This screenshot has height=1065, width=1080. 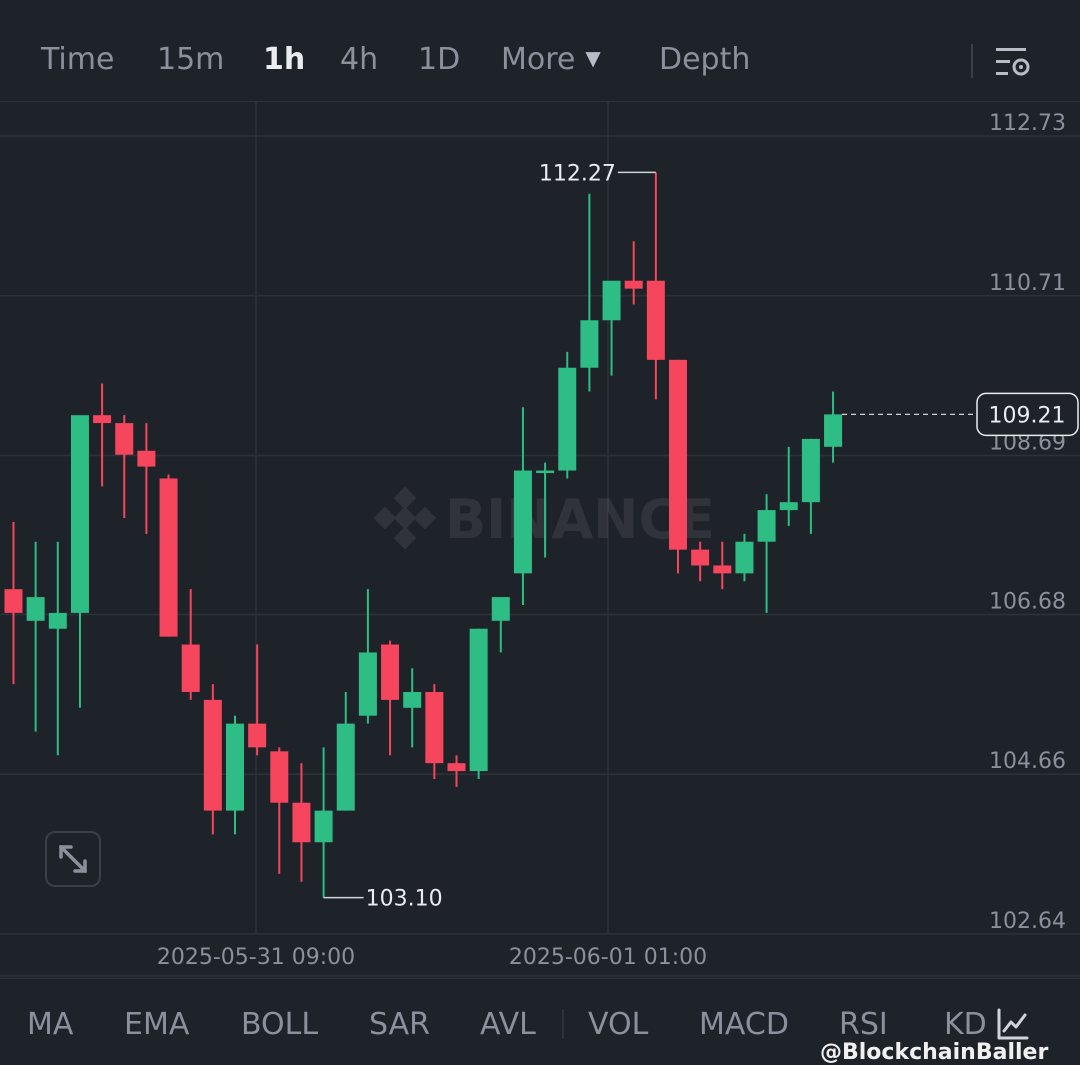 I want to click on tab-1d: 1D, so click(x=439, y=59).